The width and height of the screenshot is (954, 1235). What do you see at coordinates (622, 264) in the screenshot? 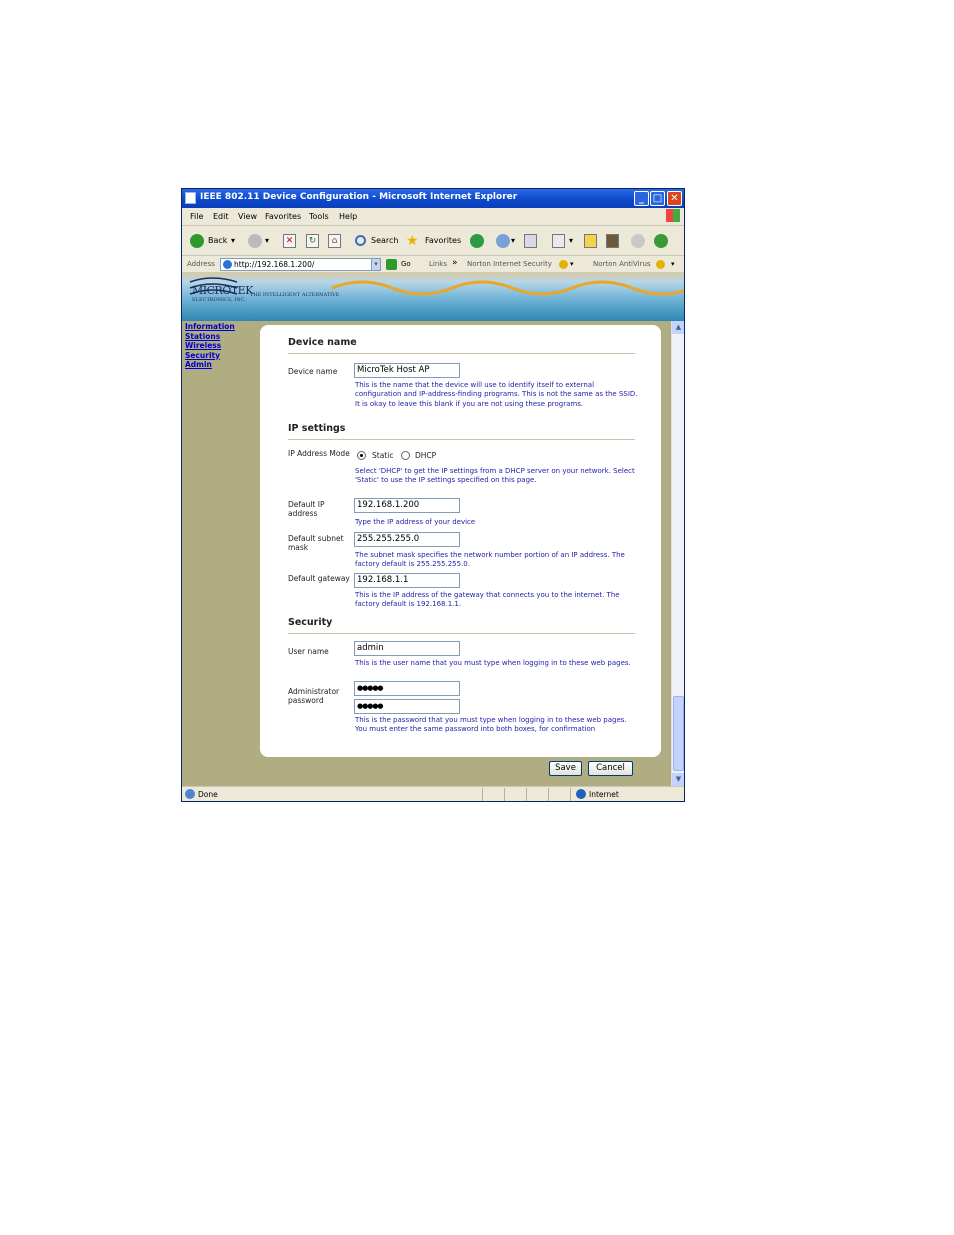
I see `norton-antivirus-link: Norton AntiVirus` at bounding box center [622, 264].